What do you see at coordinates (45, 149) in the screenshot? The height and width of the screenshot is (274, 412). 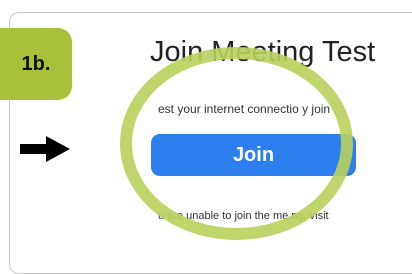 I see `arrow-right-icon` at bounding box center [45, 149].